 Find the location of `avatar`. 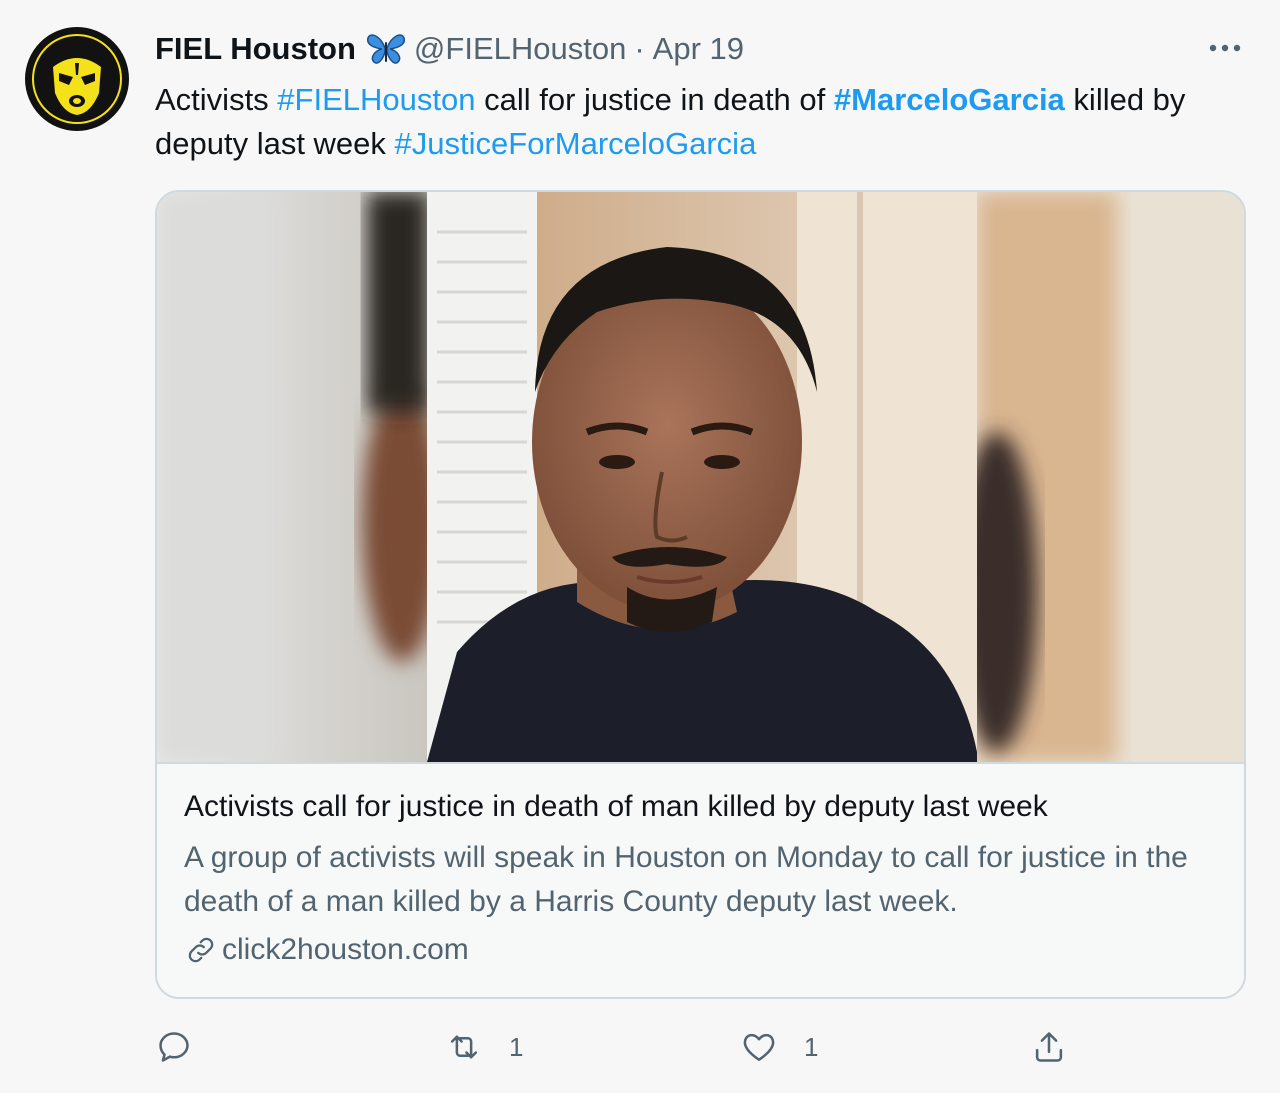

avatar is located at coordinates (77, 79).